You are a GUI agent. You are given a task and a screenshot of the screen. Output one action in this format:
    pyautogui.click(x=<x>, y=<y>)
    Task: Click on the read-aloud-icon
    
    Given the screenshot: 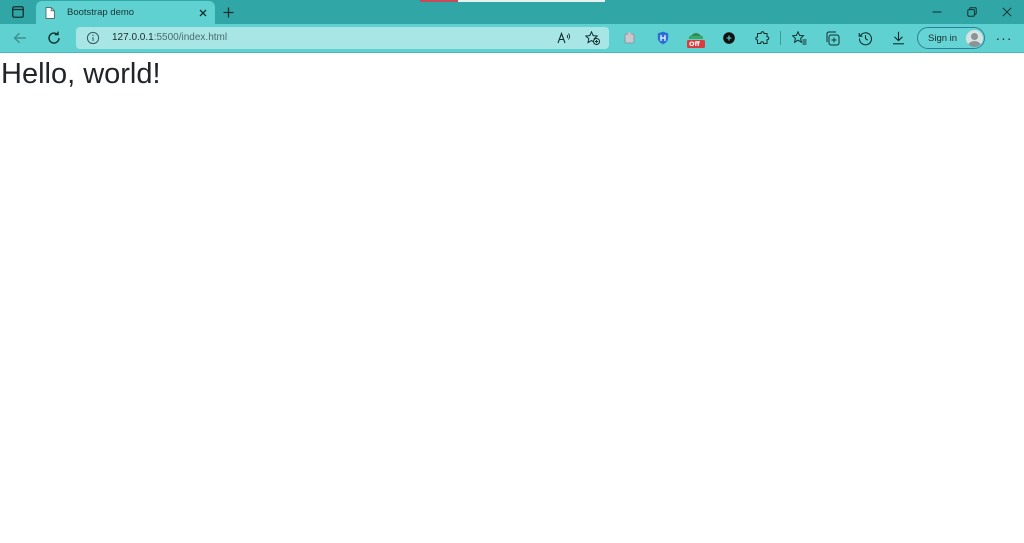 What is the action you would take?
    pyautogui.click(x=563, y=38)
    